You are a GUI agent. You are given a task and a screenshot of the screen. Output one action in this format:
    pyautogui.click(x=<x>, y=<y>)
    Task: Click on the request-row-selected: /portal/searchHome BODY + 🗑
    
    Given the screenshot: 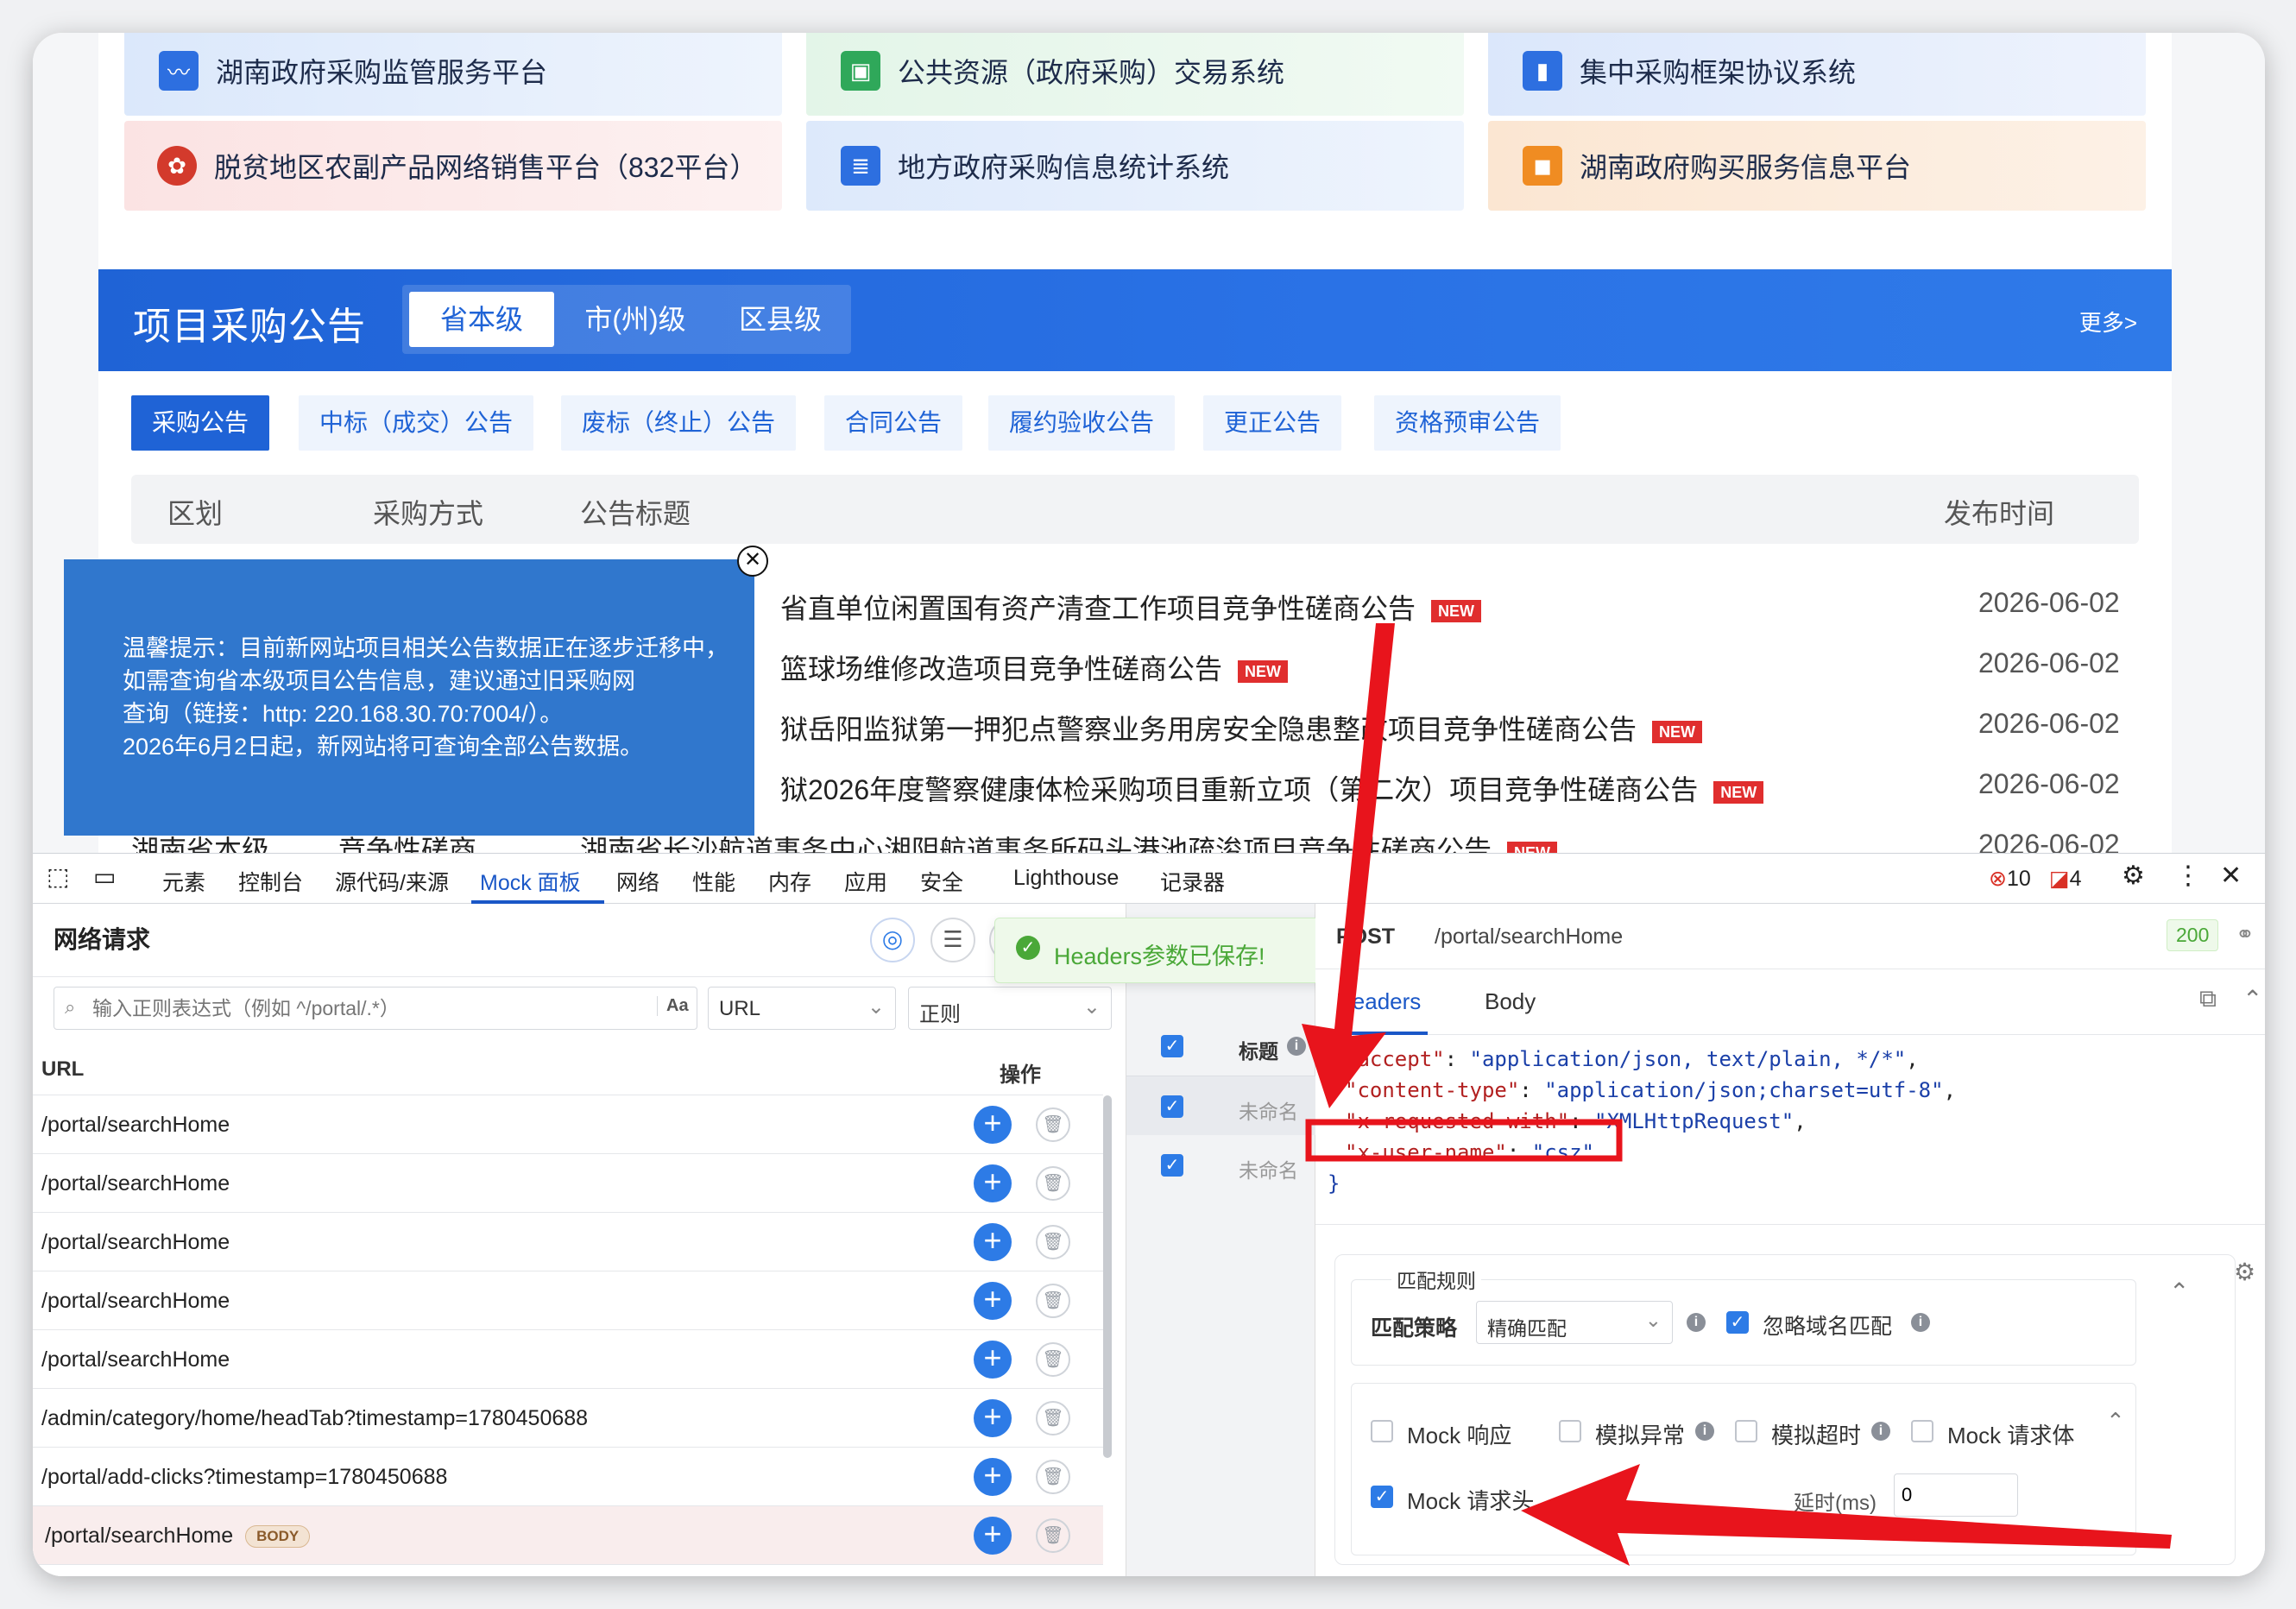 What is the action you would take?
    pyautogui.click(x=568, y=1536)
    